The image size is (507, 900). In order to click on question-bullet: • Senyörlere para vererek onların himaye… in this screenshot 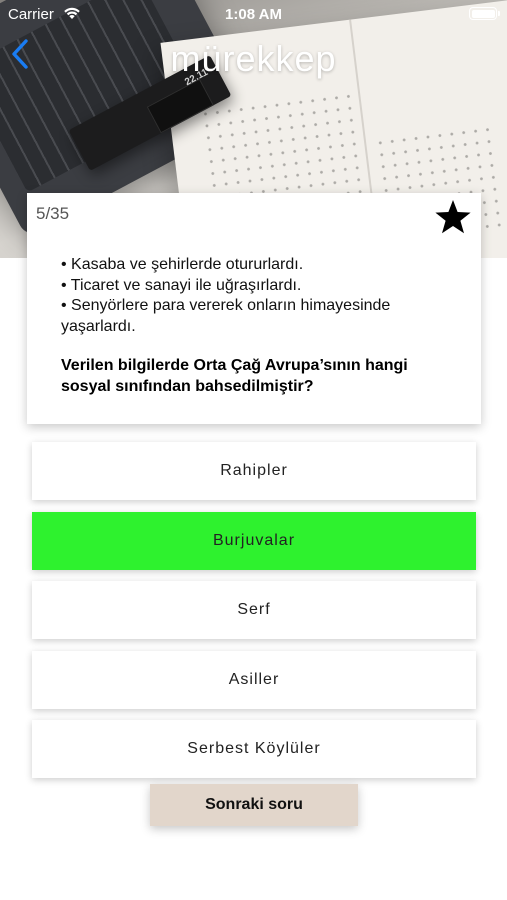, I will do `click(226, 316)`.